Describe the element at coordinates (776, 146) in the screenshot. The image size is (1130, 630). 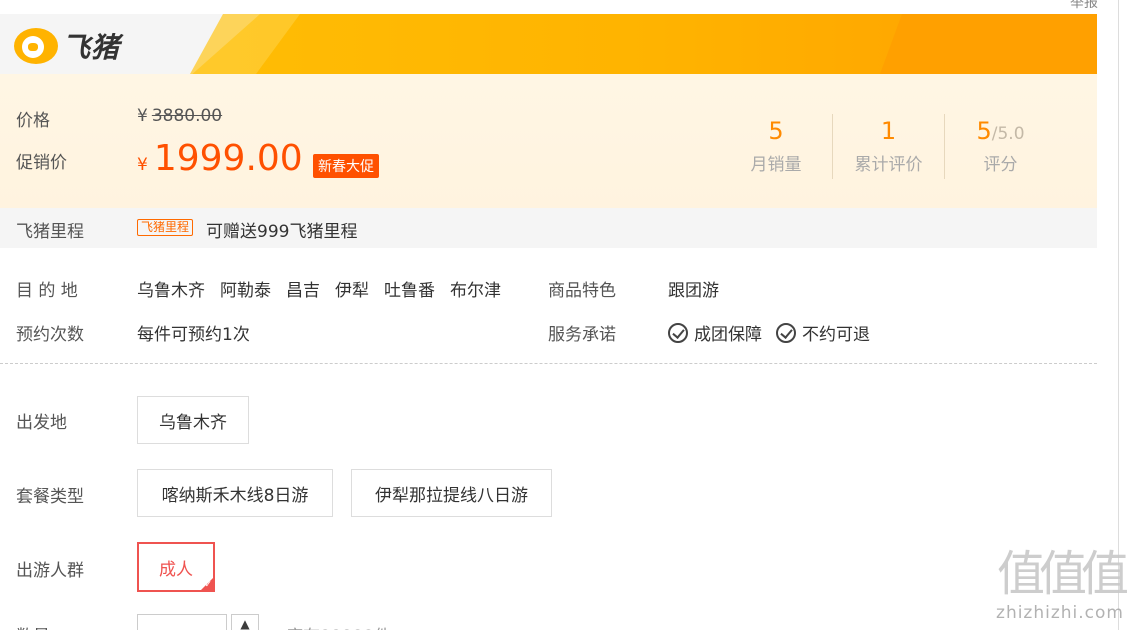
I see `stat-monthly-sales: 5 月销量` at that location.